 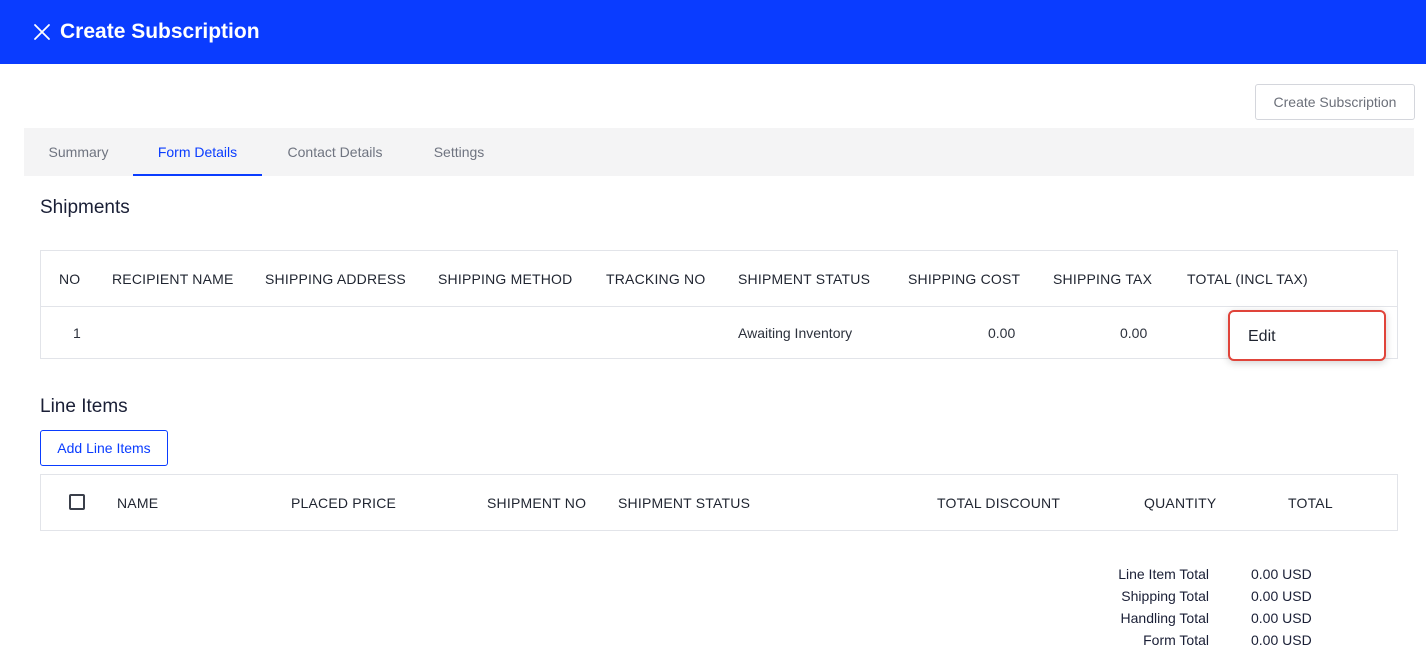 I want to click on tab-summary: Summary, so click(x=78, y=152).